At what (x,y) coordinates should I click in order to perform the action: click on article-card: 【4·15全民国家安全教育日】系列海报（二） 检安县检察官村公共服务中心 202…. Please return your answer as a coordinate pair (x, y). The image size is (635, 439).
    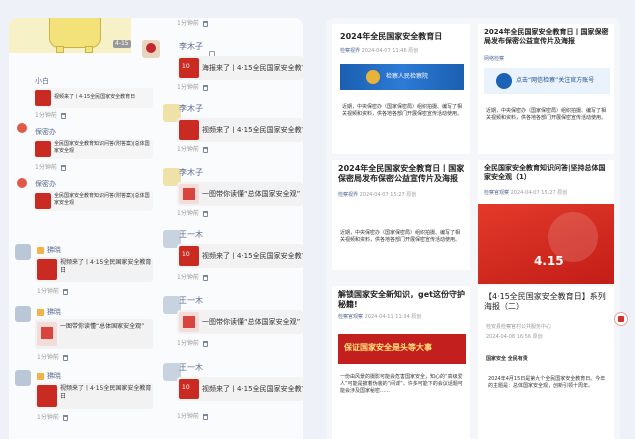
    Looking at the image, I should click on (546, 362).